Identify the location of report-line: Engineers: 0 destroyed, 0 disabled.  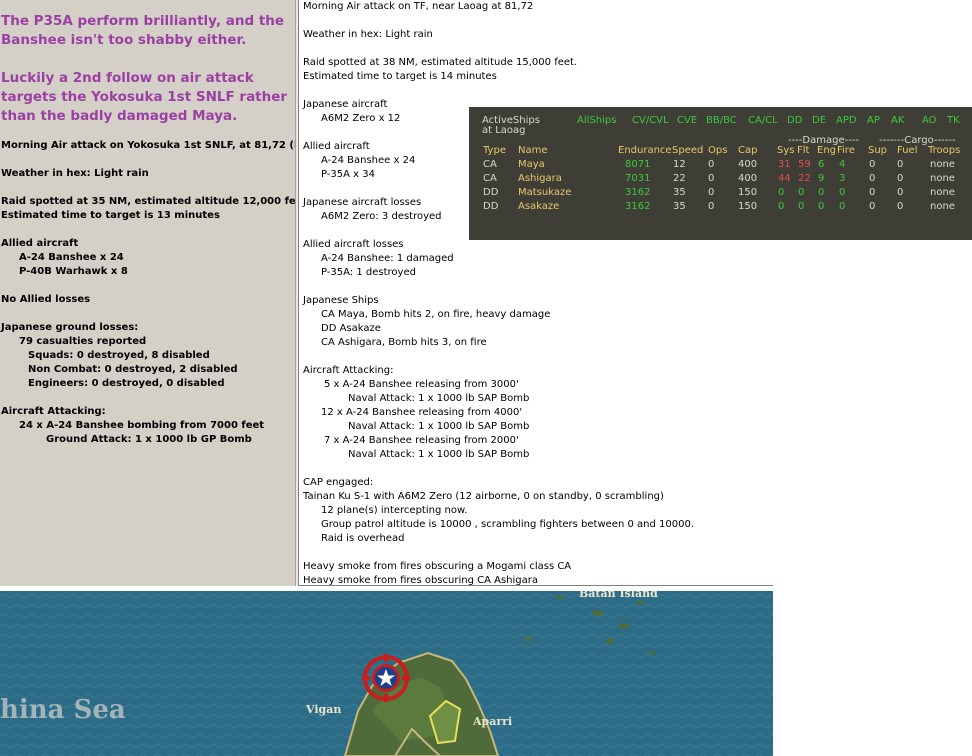
(126, 383).